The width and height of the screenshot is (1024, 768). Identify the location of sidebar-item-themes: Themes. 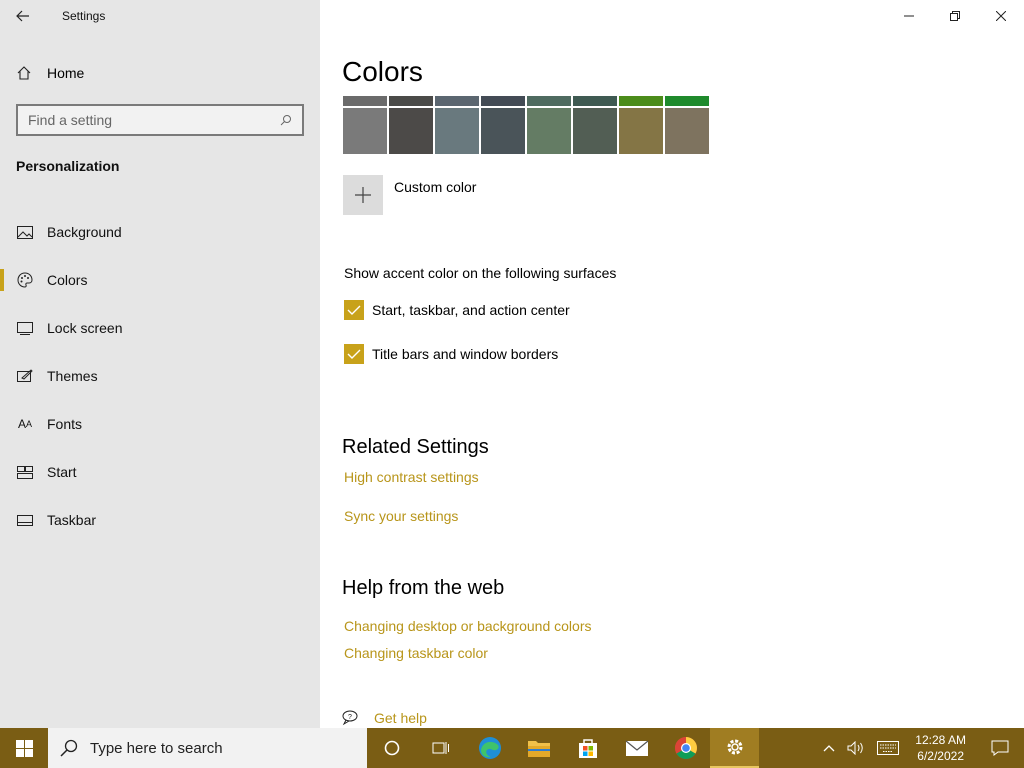
(160, 376).